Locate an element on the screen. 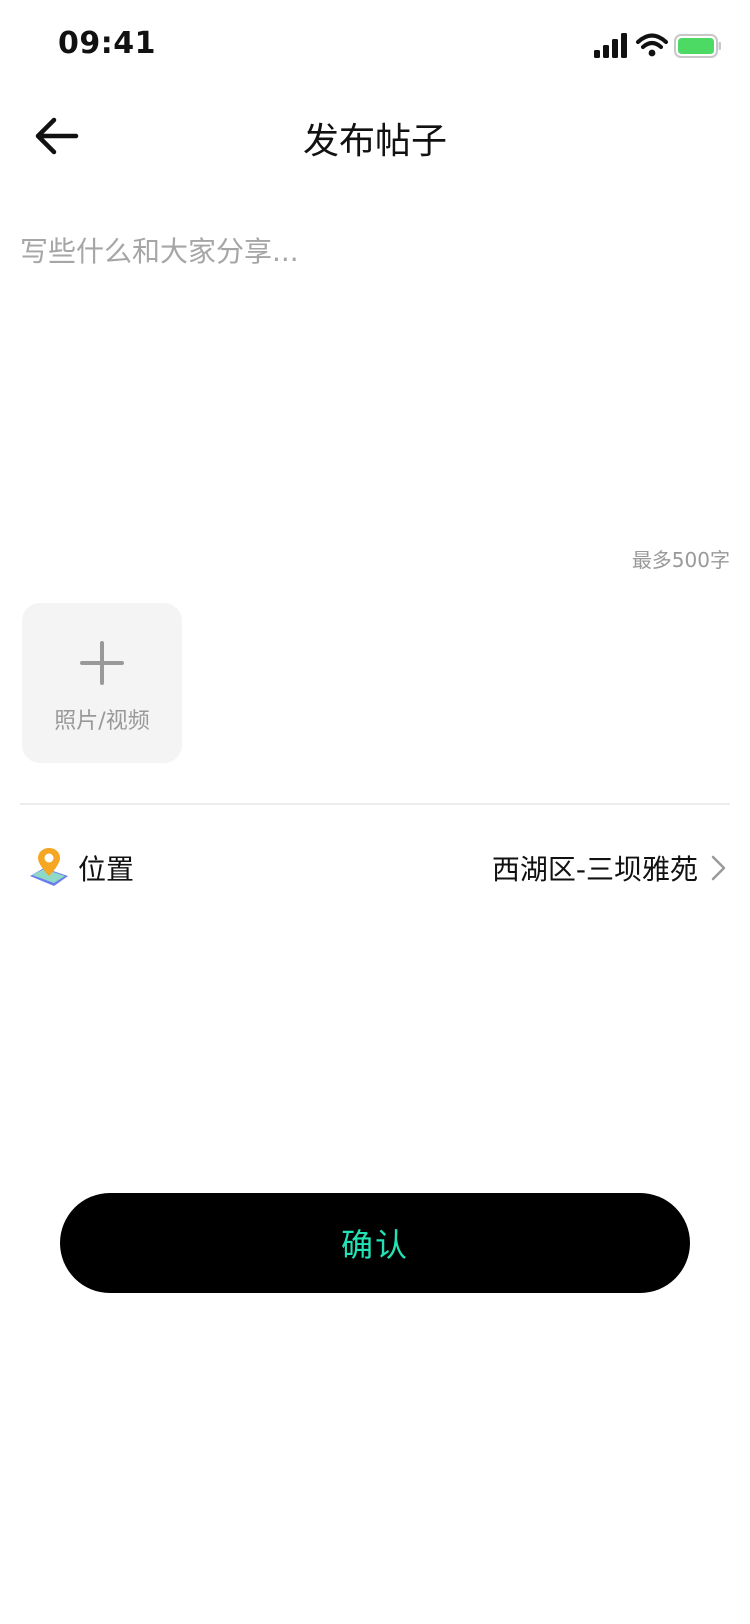 This screenshot has height=1624, width=750. divider is located at coordinates (375, 804).